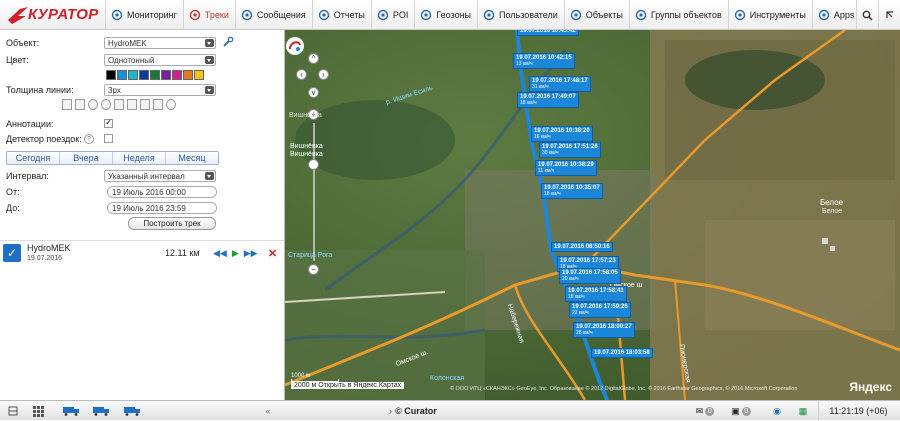 Image resolution: width=900 pixels, height=421 pixels. What do you see at coordinates (313, 58) in the screenshot?
I see `pan-up-button: ^` at bounding box center [313, 58].